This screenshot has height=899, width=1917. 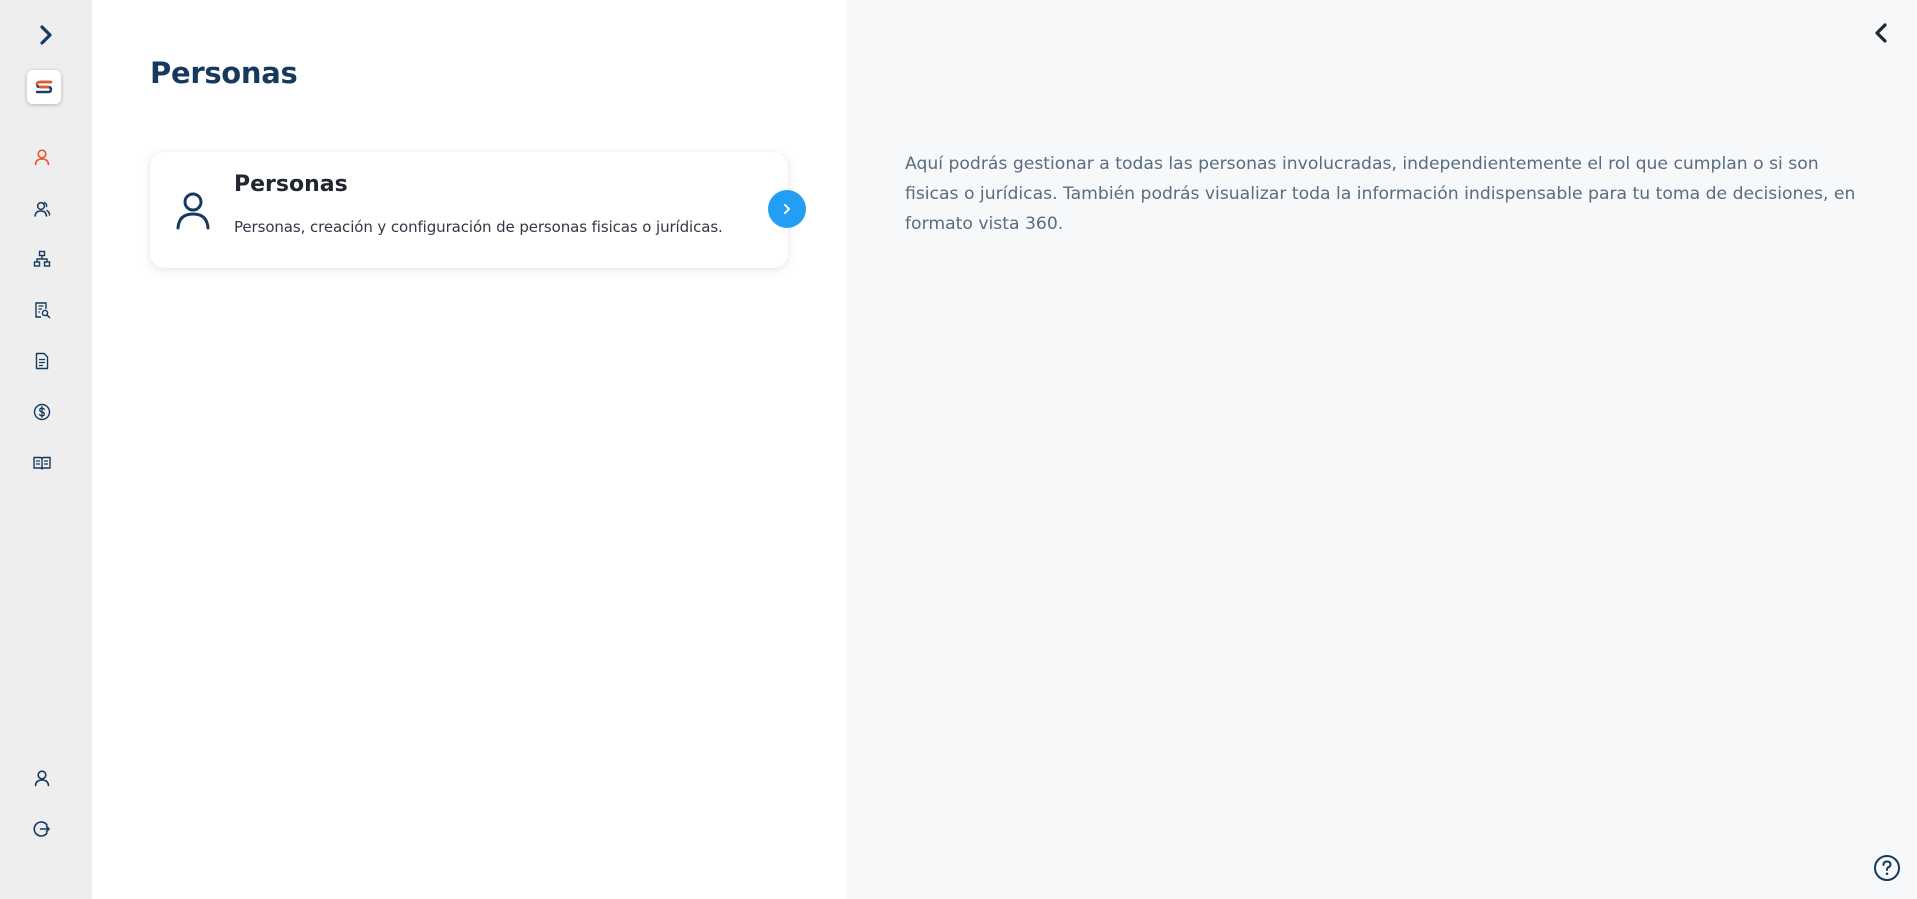 I want to click on app-logo, so click(x=44, y=87).